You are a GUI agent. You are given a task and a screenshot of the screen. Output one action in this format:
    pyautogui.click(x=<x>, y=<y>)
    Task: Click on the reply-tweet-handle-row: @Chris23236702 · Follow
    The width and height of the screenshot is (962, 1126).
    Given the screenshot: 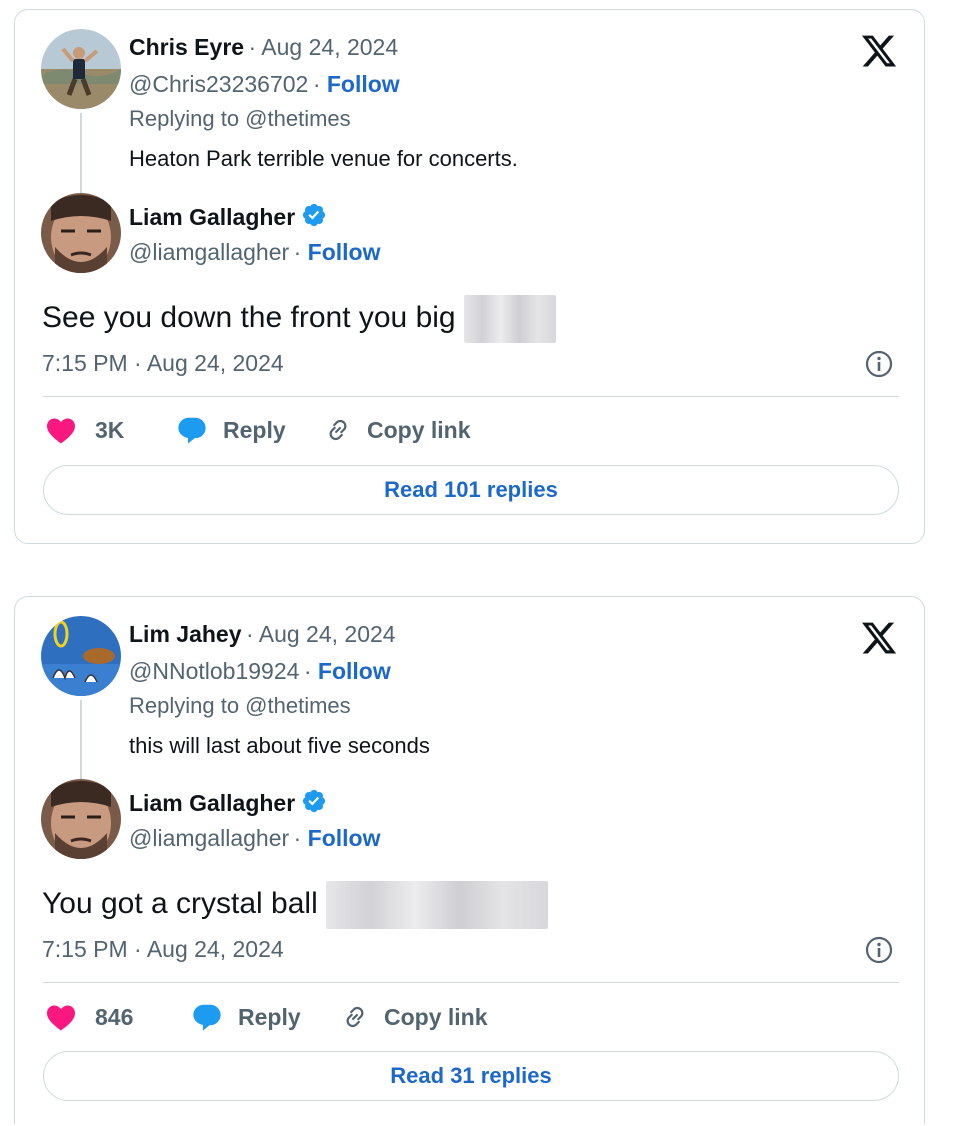 What is the action you would take?
    pyautogui.click(x=264, y=84)
    